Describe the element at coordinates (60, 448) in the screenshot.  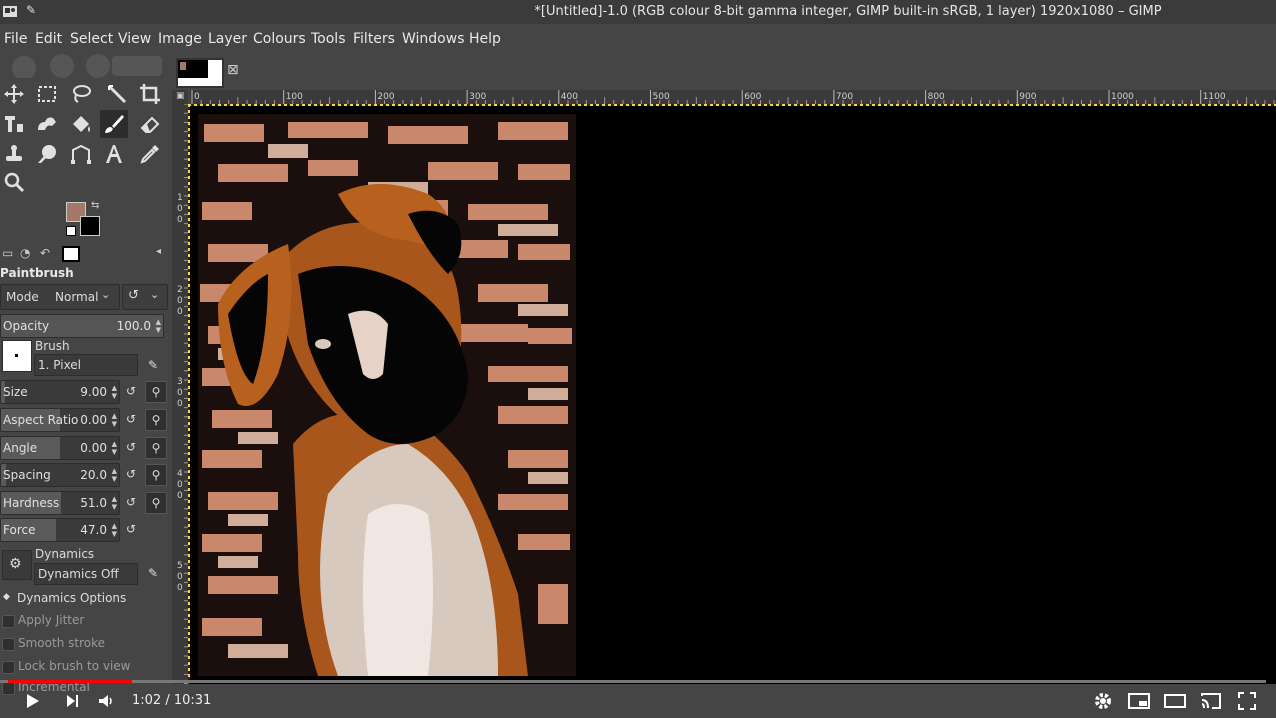
I see `slider-angle: Angle 0.00 ▲ ▼` at that location.